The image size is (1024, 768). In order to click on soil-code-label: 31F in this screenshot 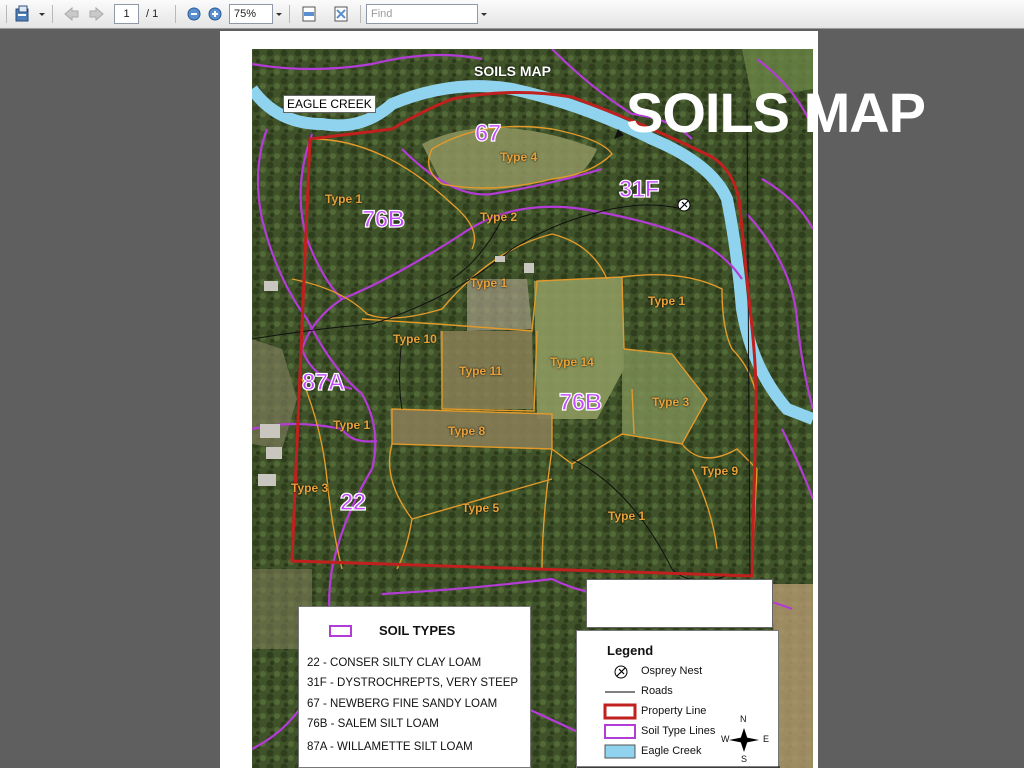, I will do `click(639, 189)`.